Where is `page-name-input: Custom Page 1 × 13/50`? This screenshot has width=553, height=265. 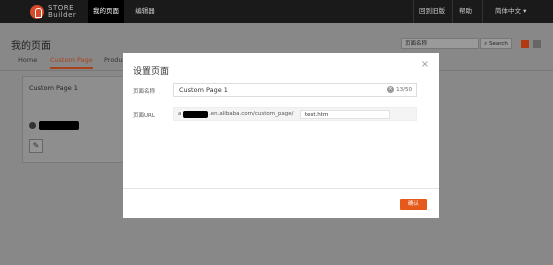
page-name-input: Custom Page 1 × 13/50 is located at coordinates (295, 90).